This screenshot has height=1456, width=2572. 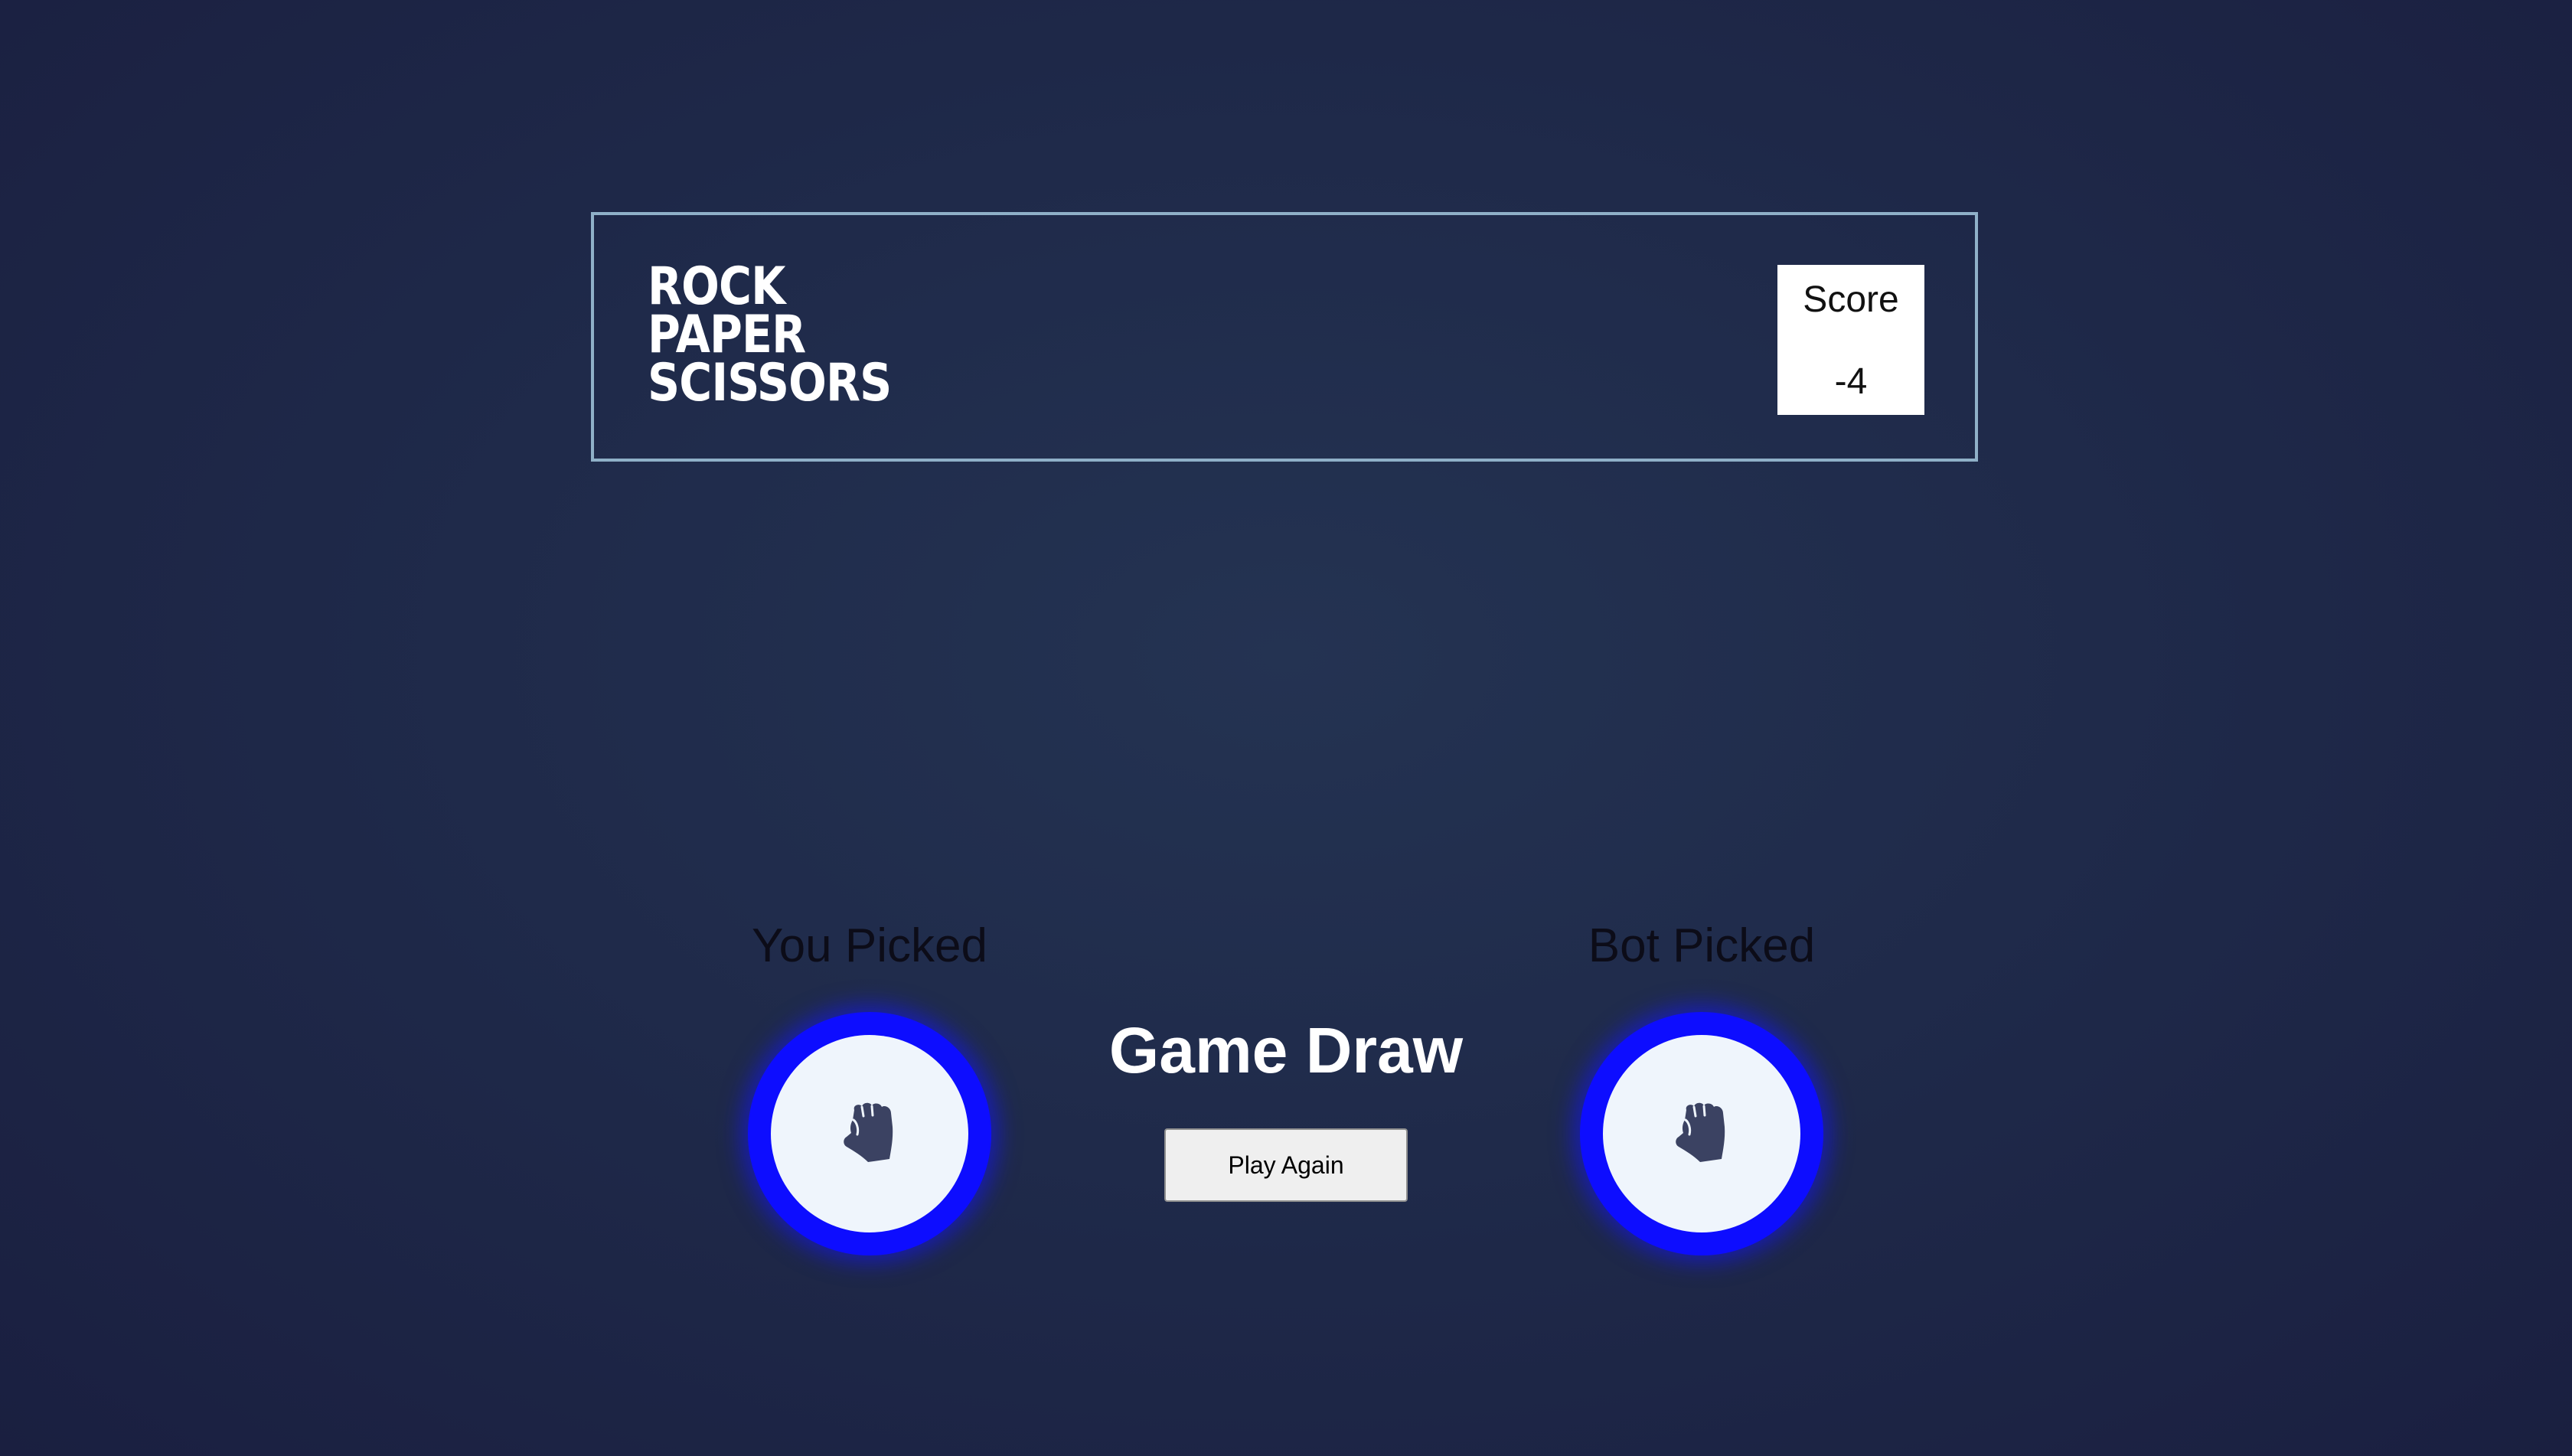 What do you see at coordinates (716, 286) in the screenshot?
I see `title-line-rock: ROCK` at bounding box center [716, 286].